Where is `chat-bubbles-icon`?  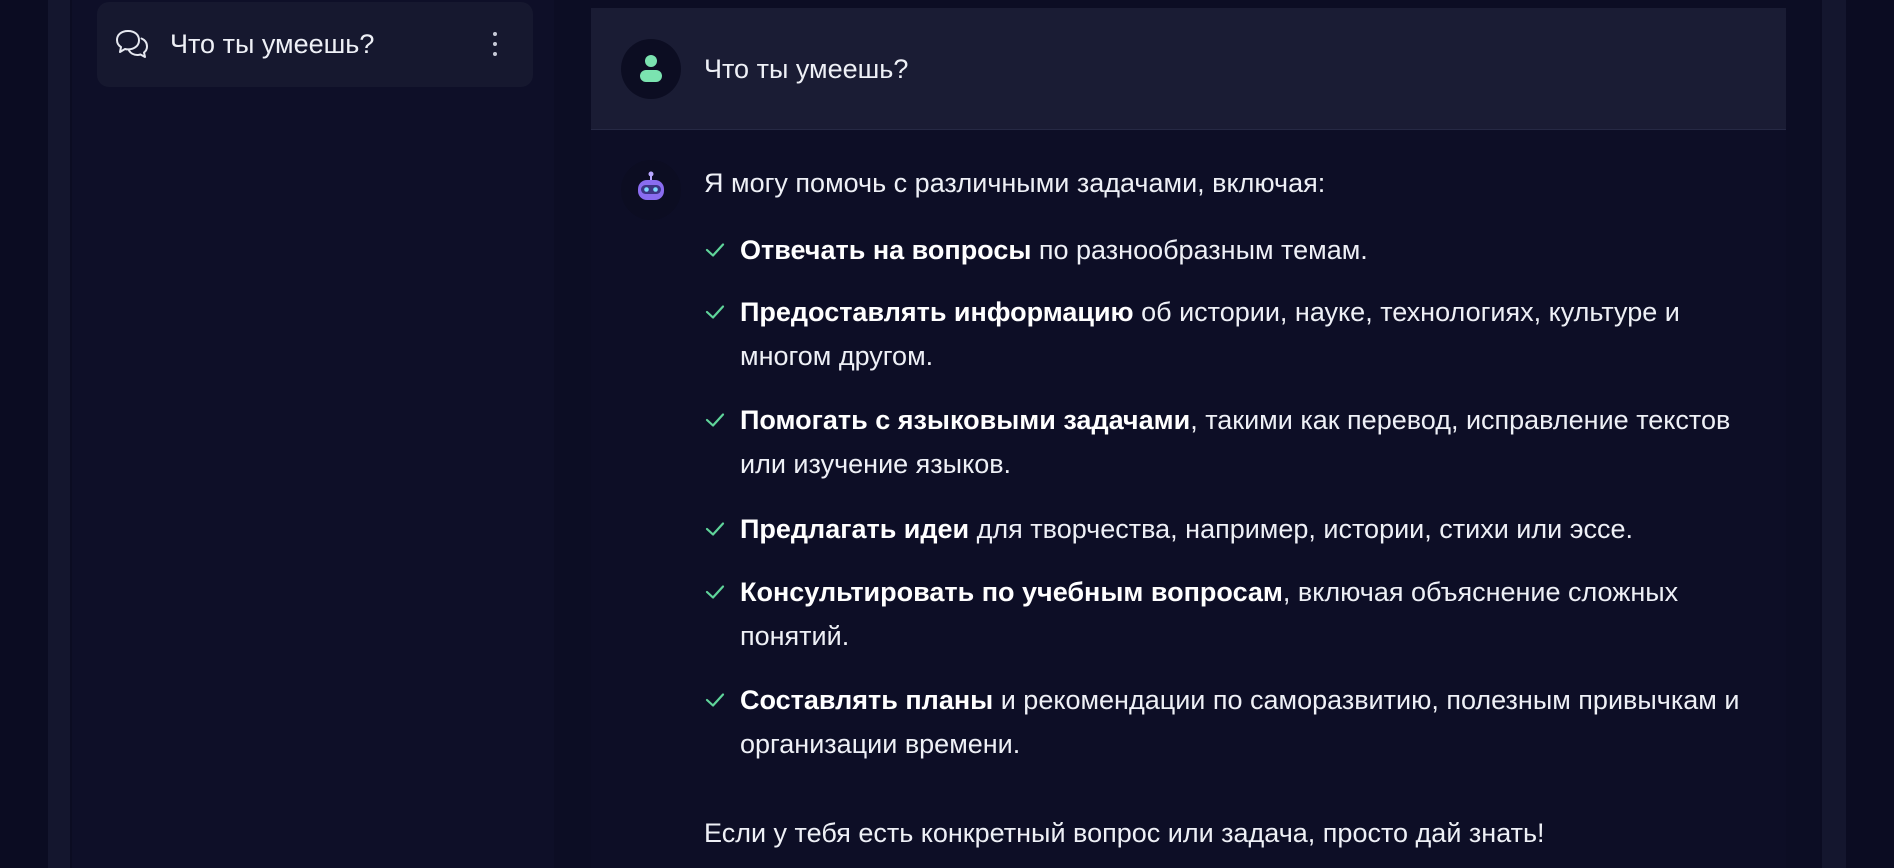 chat-bubbles-icon is located at coordinates (132, 44).